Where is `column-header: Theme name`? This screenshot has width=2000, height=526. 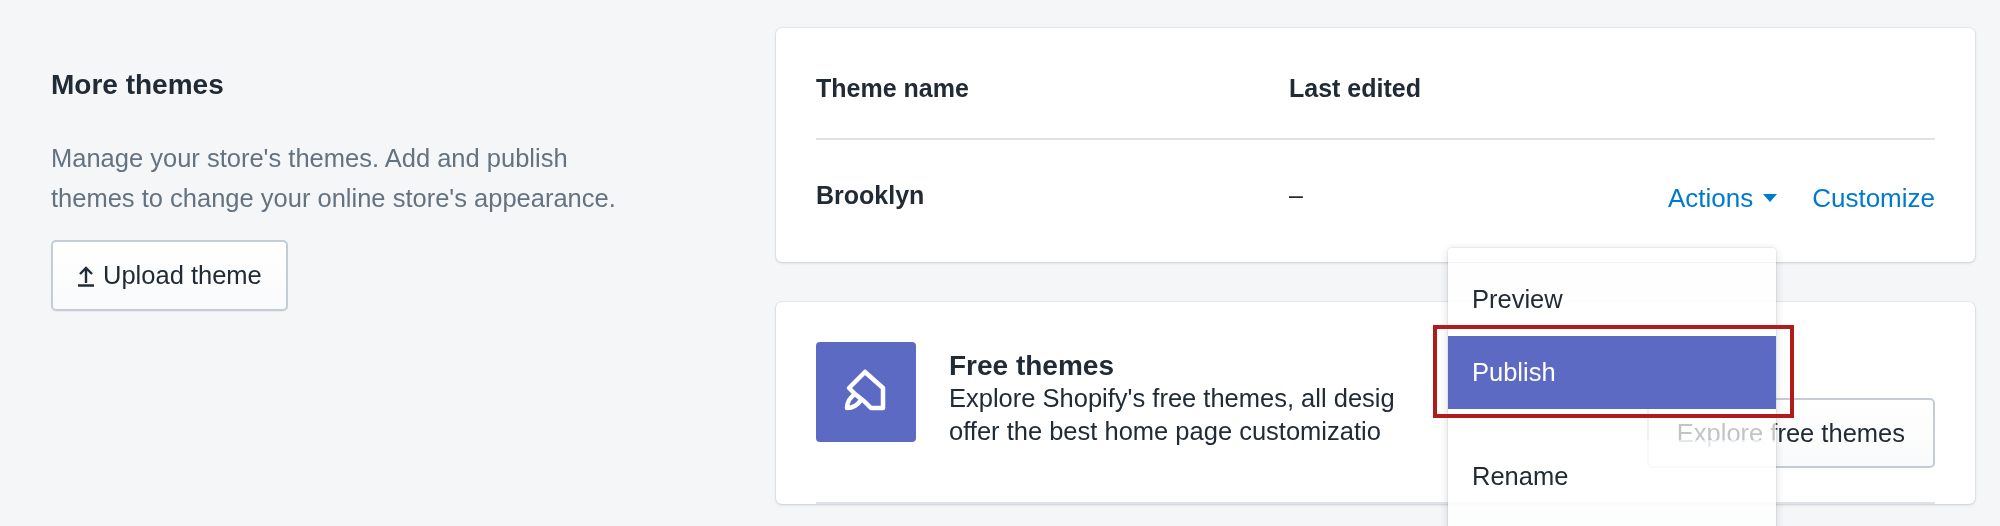
column-header: Theme name is located at coordinates (893, 88).